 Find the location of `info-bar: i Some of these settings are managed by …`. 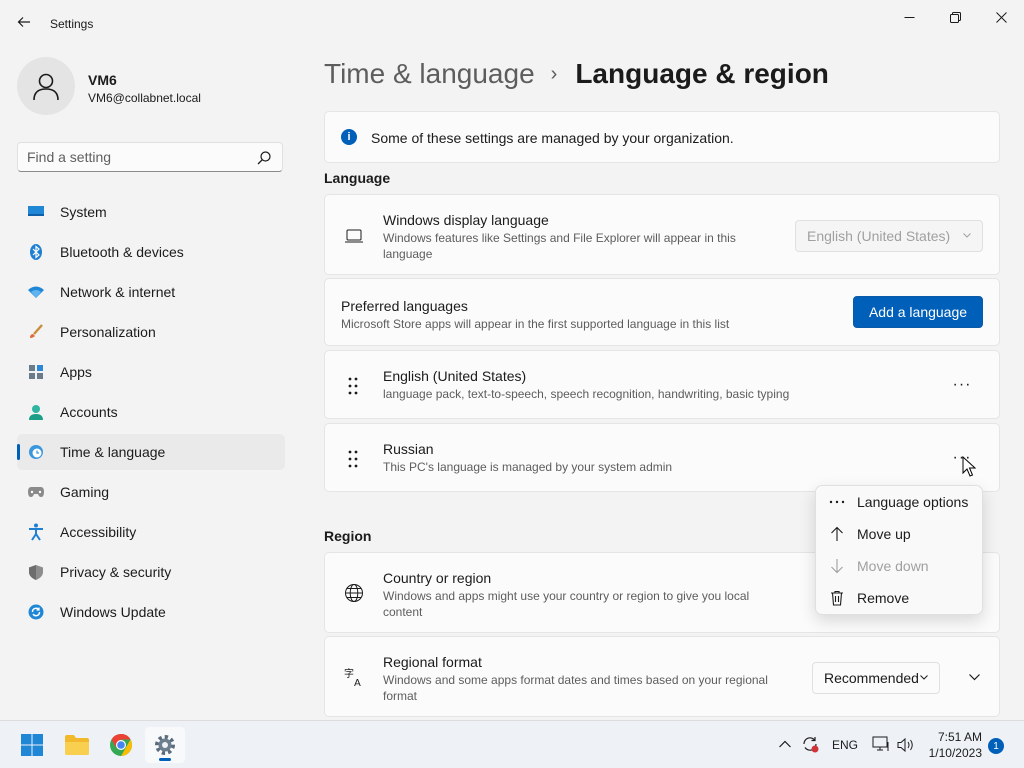

info-bar: i Some of these settings are managed by … is located at coordinates (662, 137).